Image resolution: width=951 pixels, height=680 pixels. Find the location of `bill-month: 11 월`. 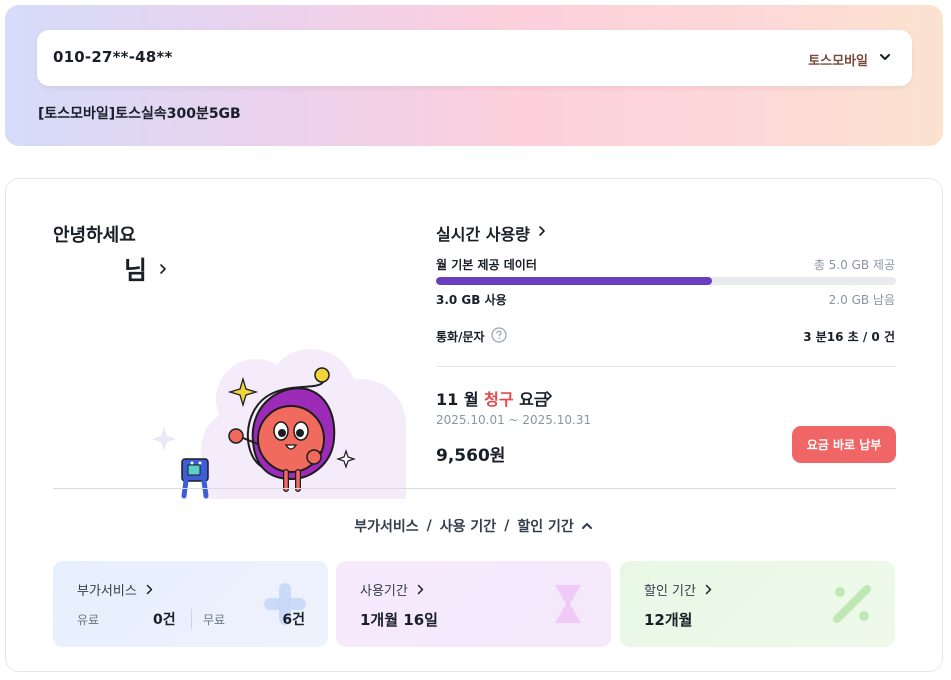

bill-month: 11 월 is located at coordinates (457, 399).